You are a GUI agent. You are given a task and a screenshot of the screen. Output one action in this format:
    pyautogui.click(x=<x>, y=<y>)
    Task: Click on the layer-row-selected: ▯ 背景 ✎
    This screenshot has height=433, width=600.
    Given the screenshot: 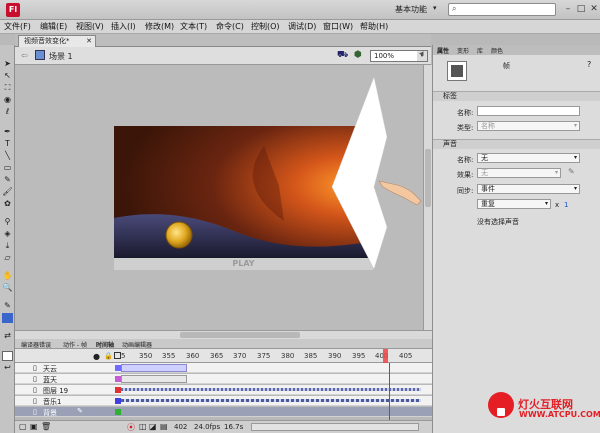 What is the action you would take?
    pyautogui.click(x=223, y=412)
    